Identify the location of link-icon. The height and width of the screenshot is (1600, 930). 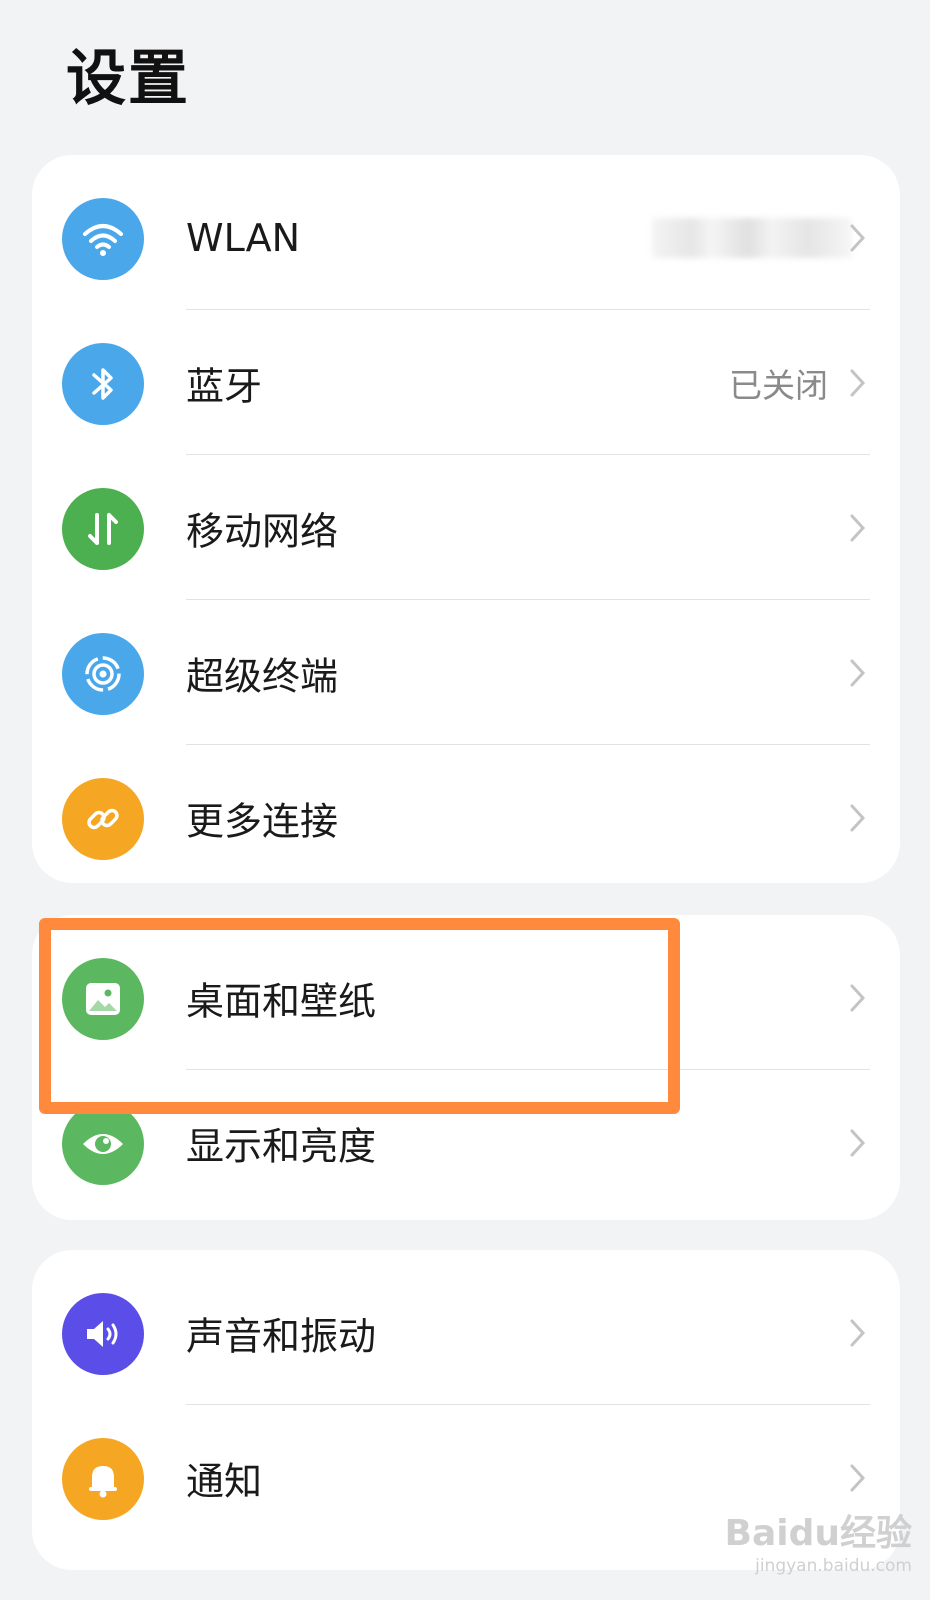
(103, 819).